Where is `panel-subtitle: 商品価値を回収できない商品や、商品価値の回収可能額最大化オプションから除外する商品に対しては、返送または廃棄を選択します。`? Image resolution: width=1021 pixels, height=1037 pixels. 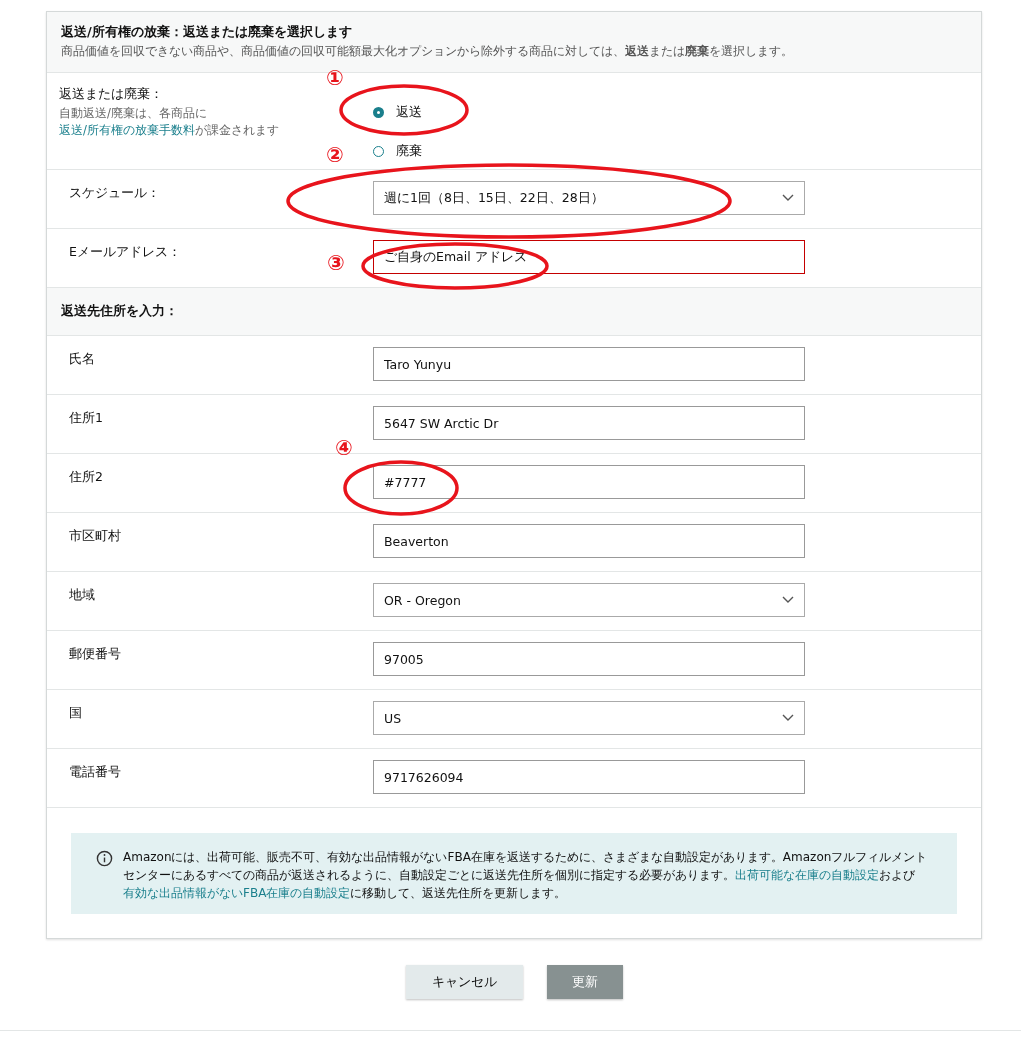
panel-subtitle: 商品価値を回収できない商品や、商品価値の回収可能額最大化オプションから除外する商品に対しては、返送または廃棄を選択します。 is located at coordinates (427, 51).